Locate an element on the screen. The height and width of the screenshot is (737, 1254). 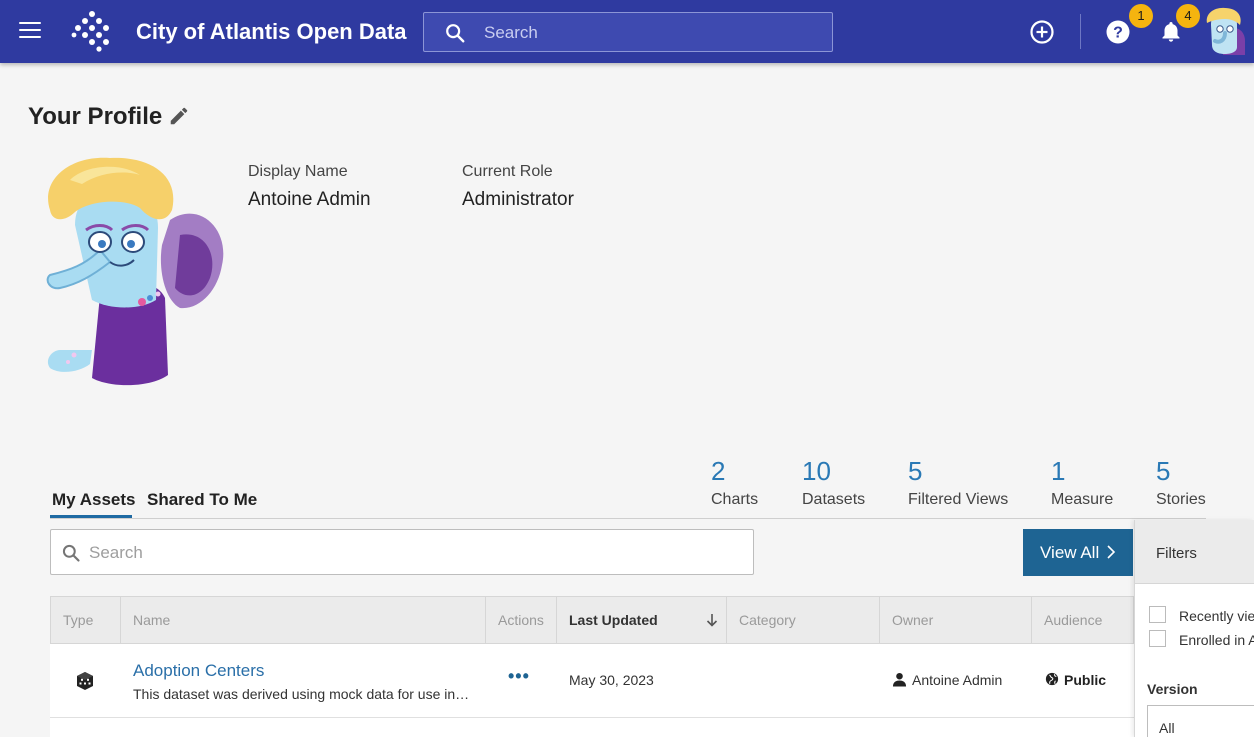
tabs-divider is located at coordinates (628, 518).